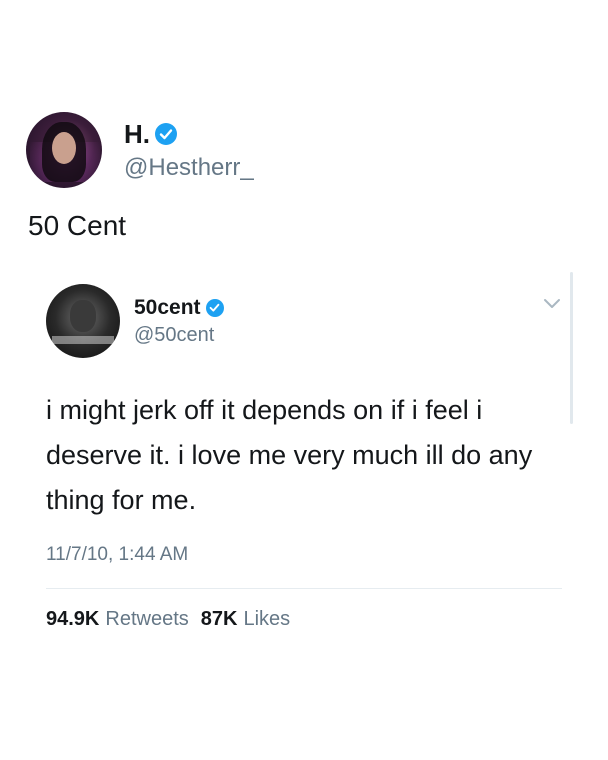 Image resolution: width=608 pixels, height=760 pixels. I want to click on likes-stat: 87K Likes, so click(245, 619).